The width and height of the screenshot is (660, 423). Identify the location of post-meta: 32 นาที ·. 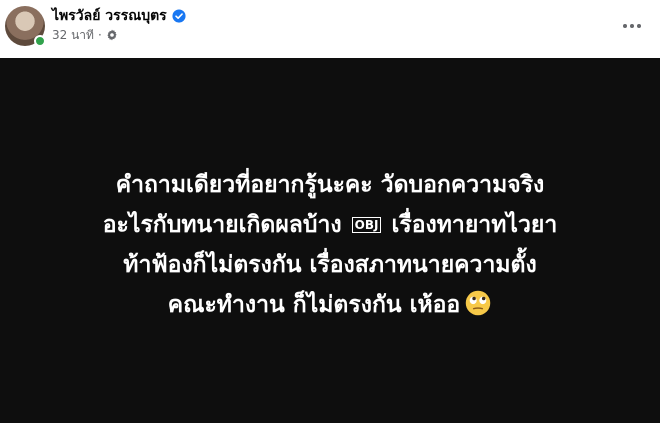
(85, 35).